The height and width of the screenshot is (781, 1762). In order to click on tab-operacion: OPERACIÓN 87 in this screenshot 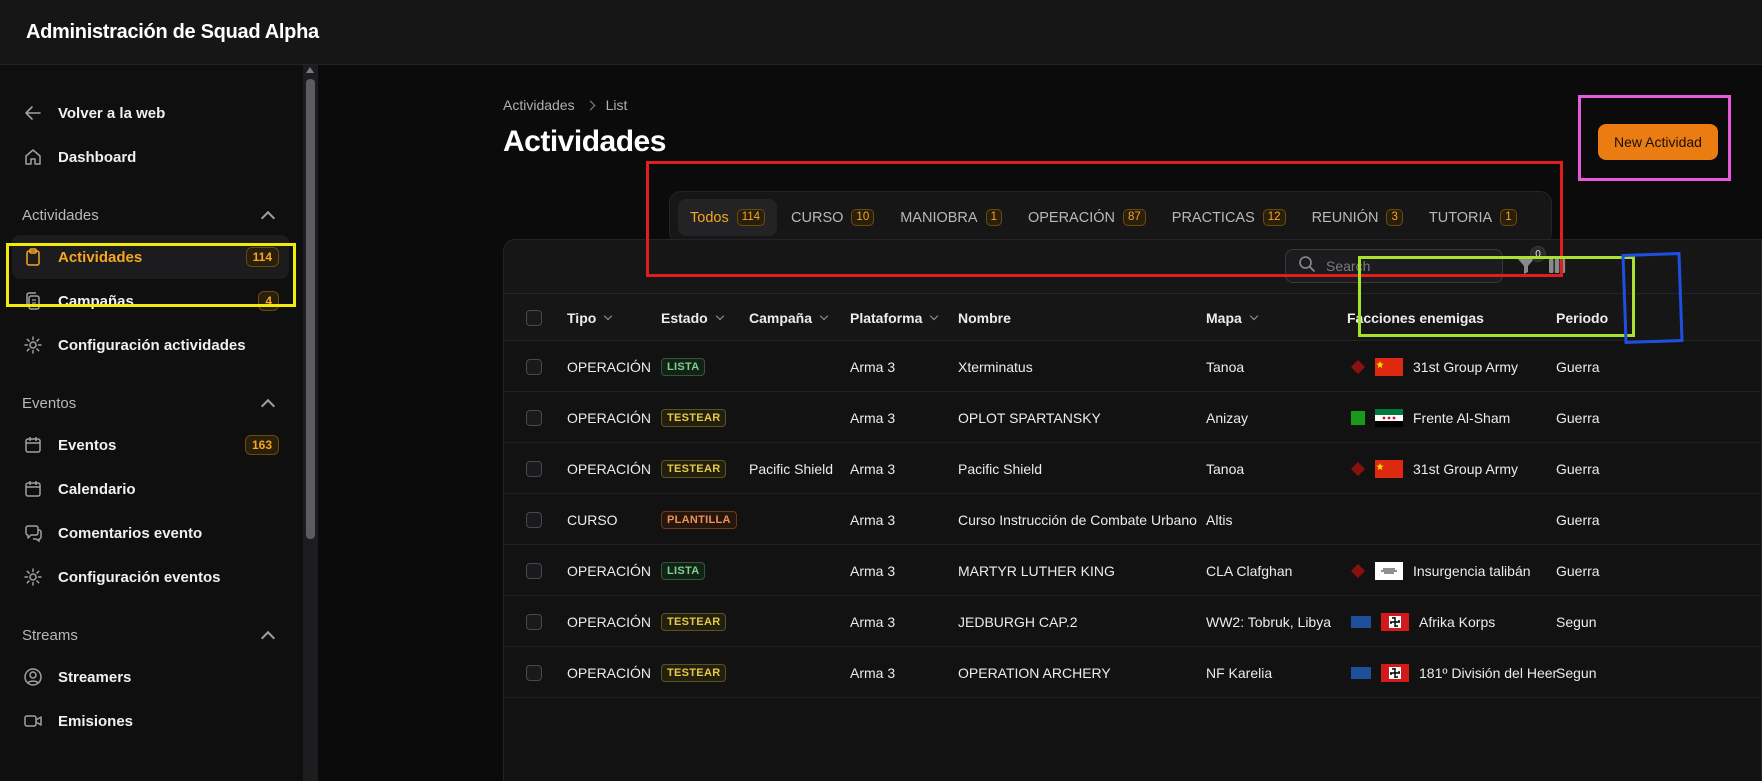, I will do `click(1087, 217)`.